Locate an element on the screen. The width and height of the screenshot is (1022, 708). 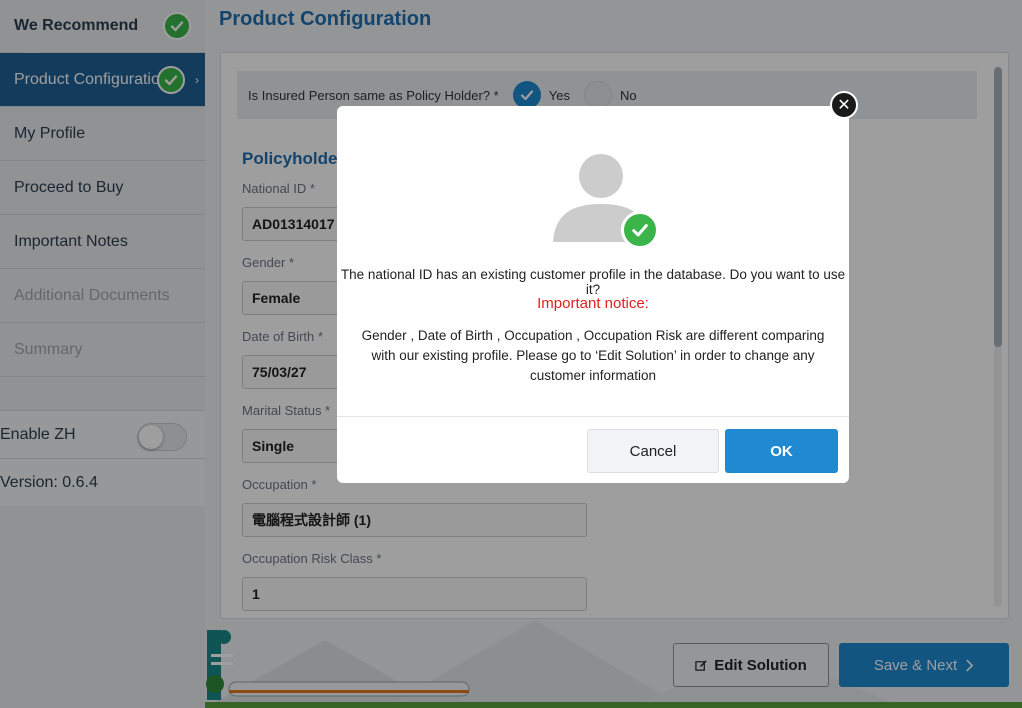
important-notice-title: Important notice: is located at coordinates (593, 303).